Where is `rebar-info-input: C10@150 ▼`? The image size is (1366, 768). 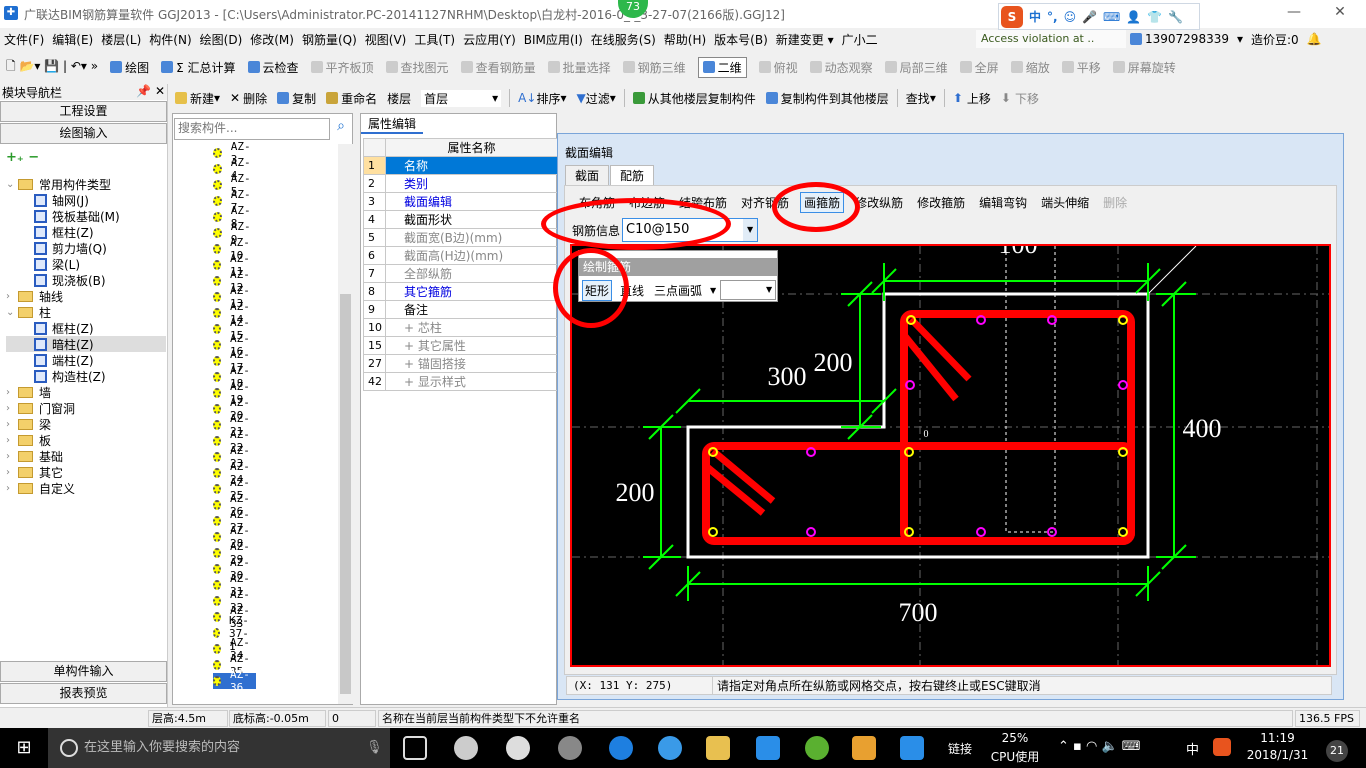
rebar-info-input: C10@150 ▼ is located at coordinates (690, 230).